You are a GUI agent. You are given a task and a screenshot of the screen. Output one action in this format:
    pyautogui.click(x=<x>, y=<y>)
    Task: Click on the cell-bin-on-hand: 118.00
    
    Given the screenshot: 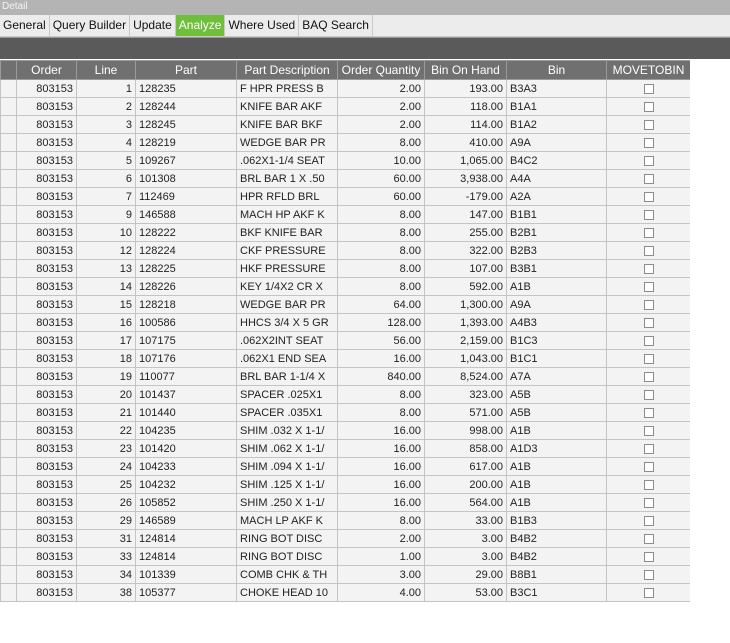 What is the action you would take?
    pyautogui.click(x=465, y=106)
    